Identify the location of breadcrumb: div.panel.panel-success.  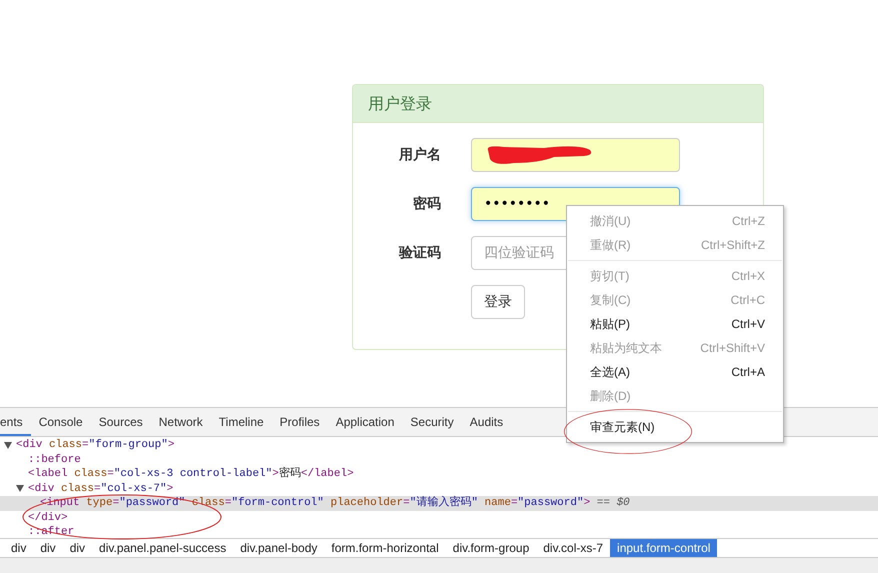
(163, 548).